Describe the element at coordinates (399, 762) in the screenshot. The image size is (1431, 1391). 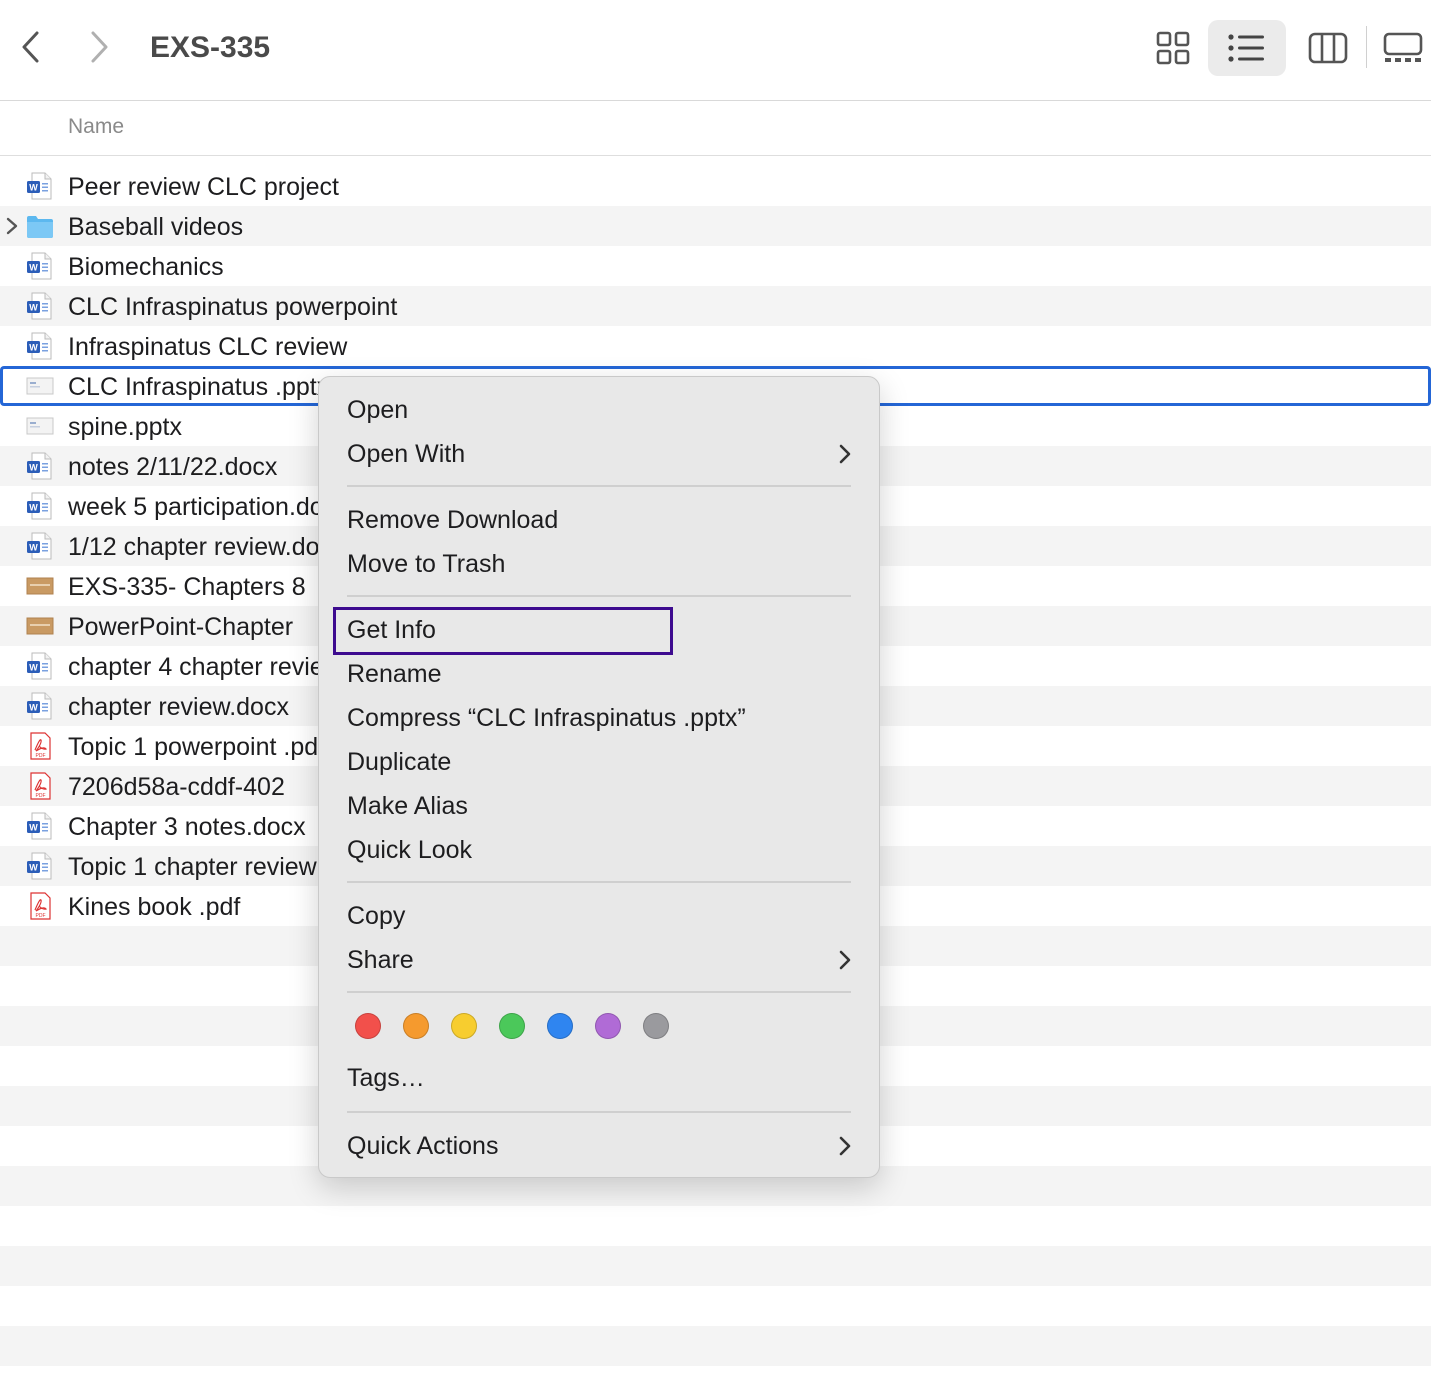
I see `menu-item-duplicate: Duplicate` at that location.